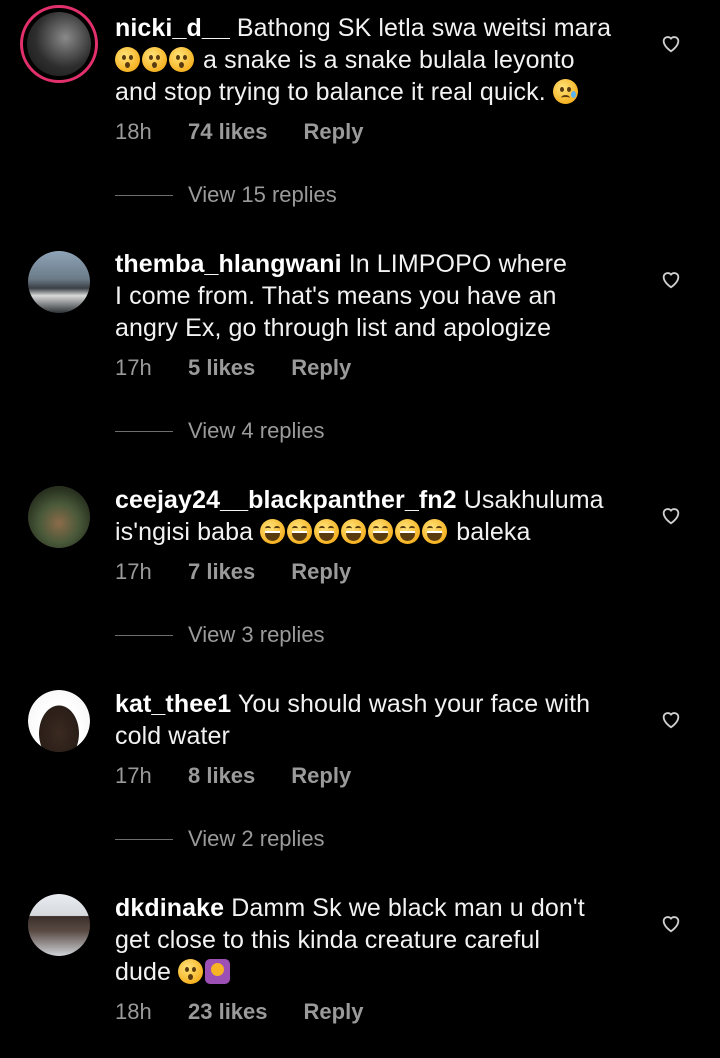 Image resolution: width=720 pixels, height=1058 pixels. I want to click on comment-meta: 18h 23 likes Reply, so click(239, 1012).